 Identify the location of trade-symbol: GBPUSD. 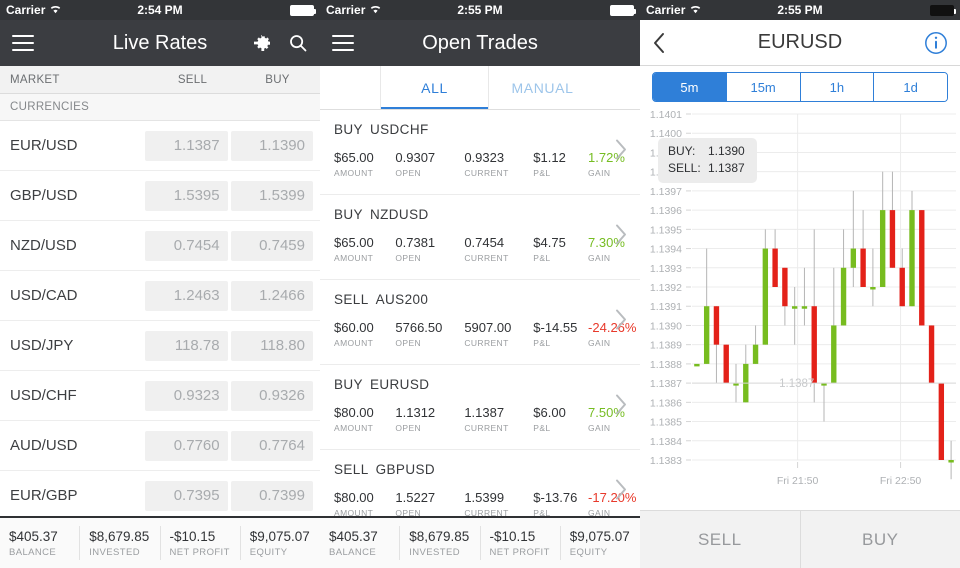
(405, 469).